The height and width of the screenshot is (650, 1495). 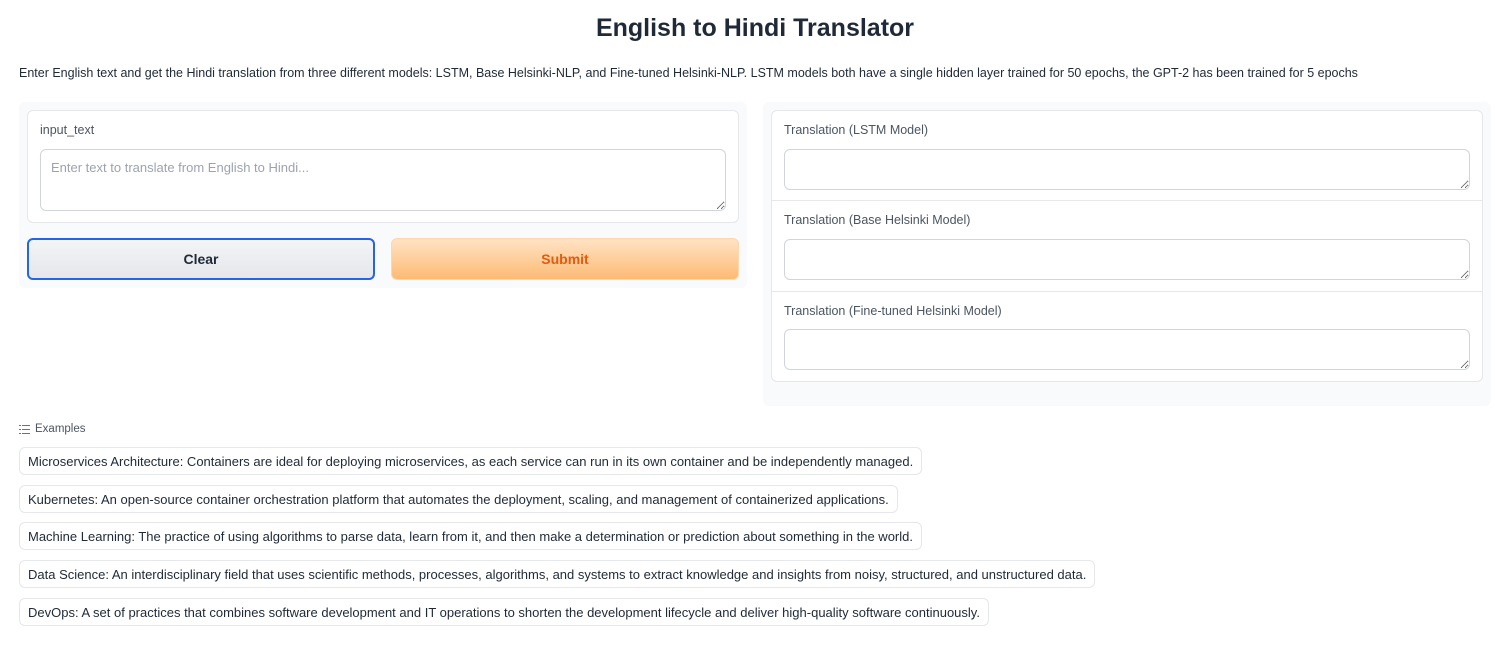 What do you see at coordinates (67, 130) in the screenshot?
I see `input-text-label: input_text` at bounding box center [67, 130].